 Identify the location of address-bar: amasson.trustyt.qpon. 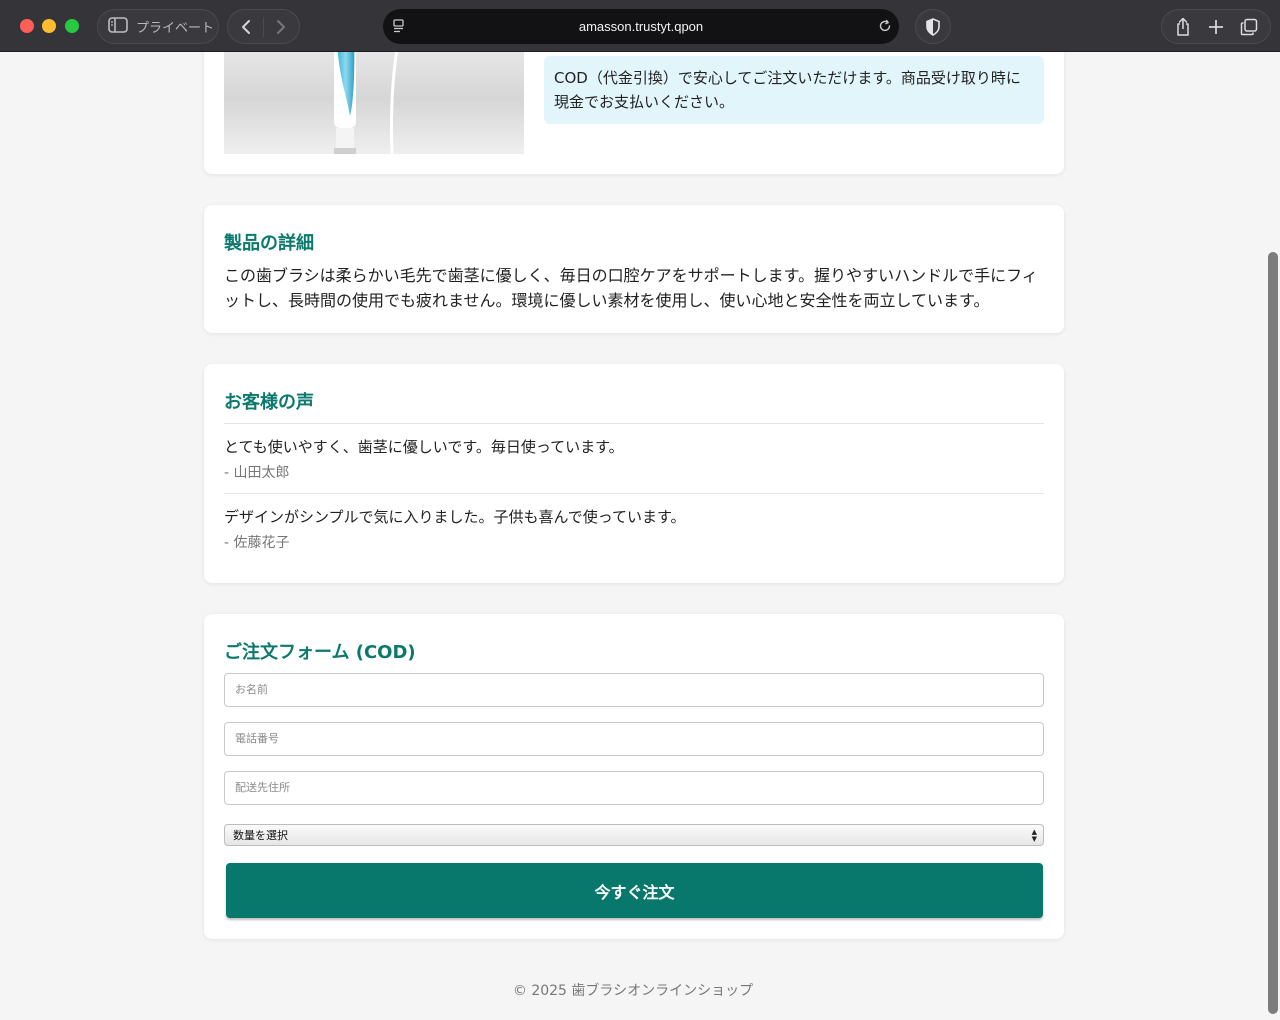
(641, 26).